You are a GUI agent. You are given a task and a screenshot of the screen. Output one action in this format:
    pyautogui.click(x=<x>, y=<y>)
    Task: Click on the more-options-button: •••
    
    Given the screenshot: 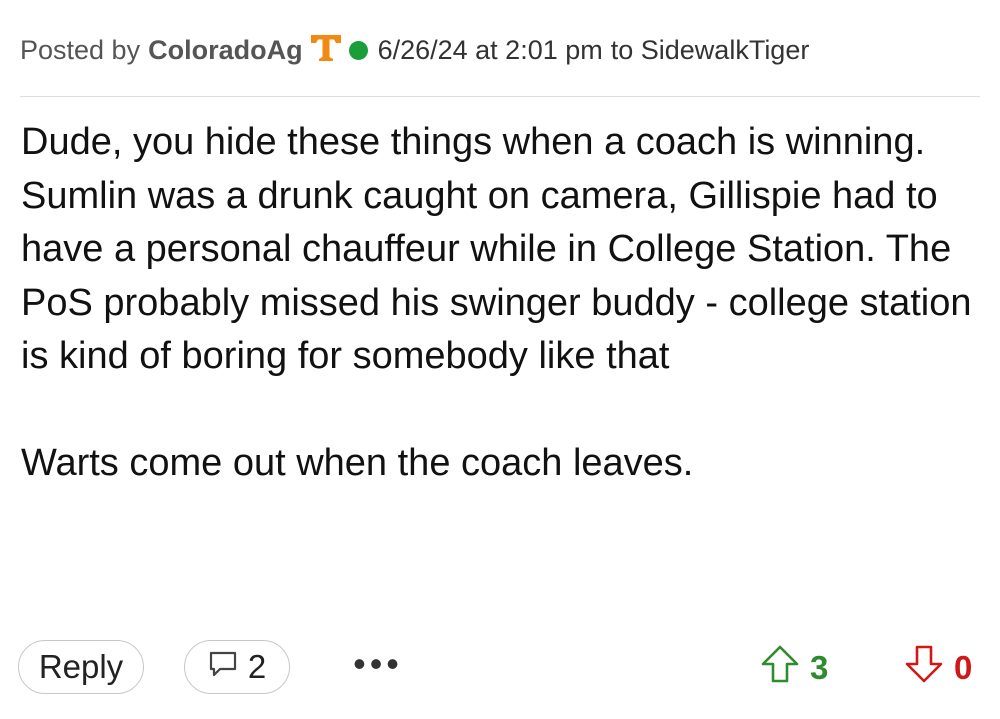 What is the action you would take?
    pyautogui.click(x=378, y=663)
    